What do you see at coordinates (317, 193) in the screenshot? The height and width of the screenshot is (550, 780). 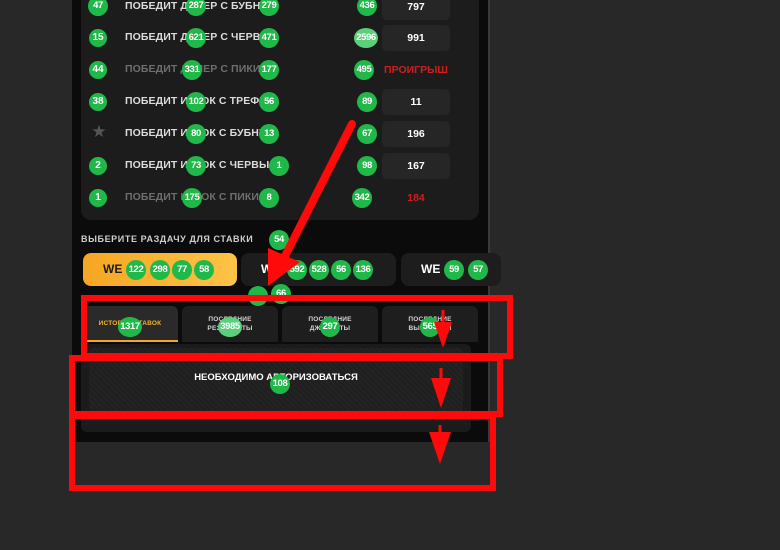 I see `arrow-line` at bounding box center [317, 193].